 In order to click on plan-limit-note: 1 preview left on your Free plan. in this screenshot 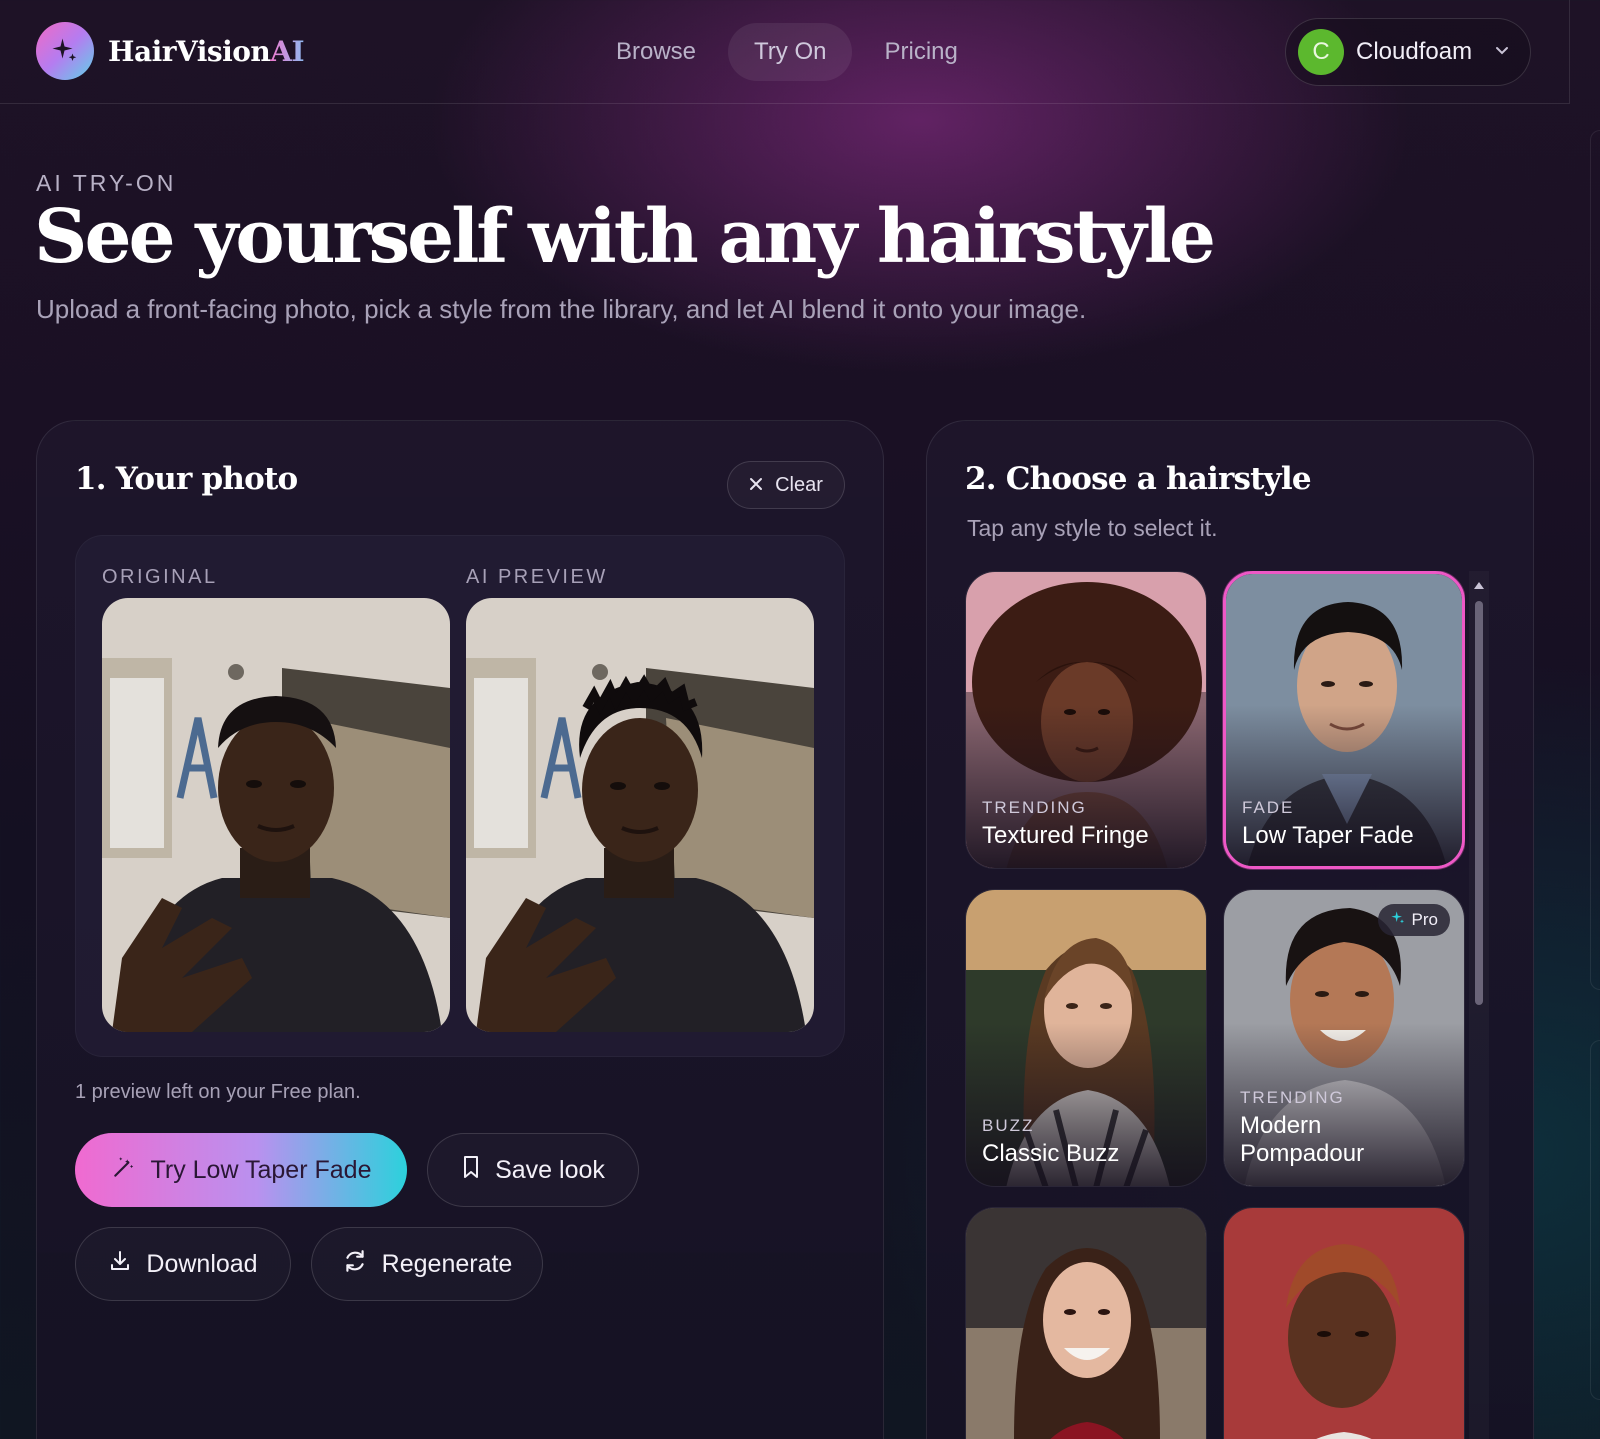, I will do `click(218, 1092)`.